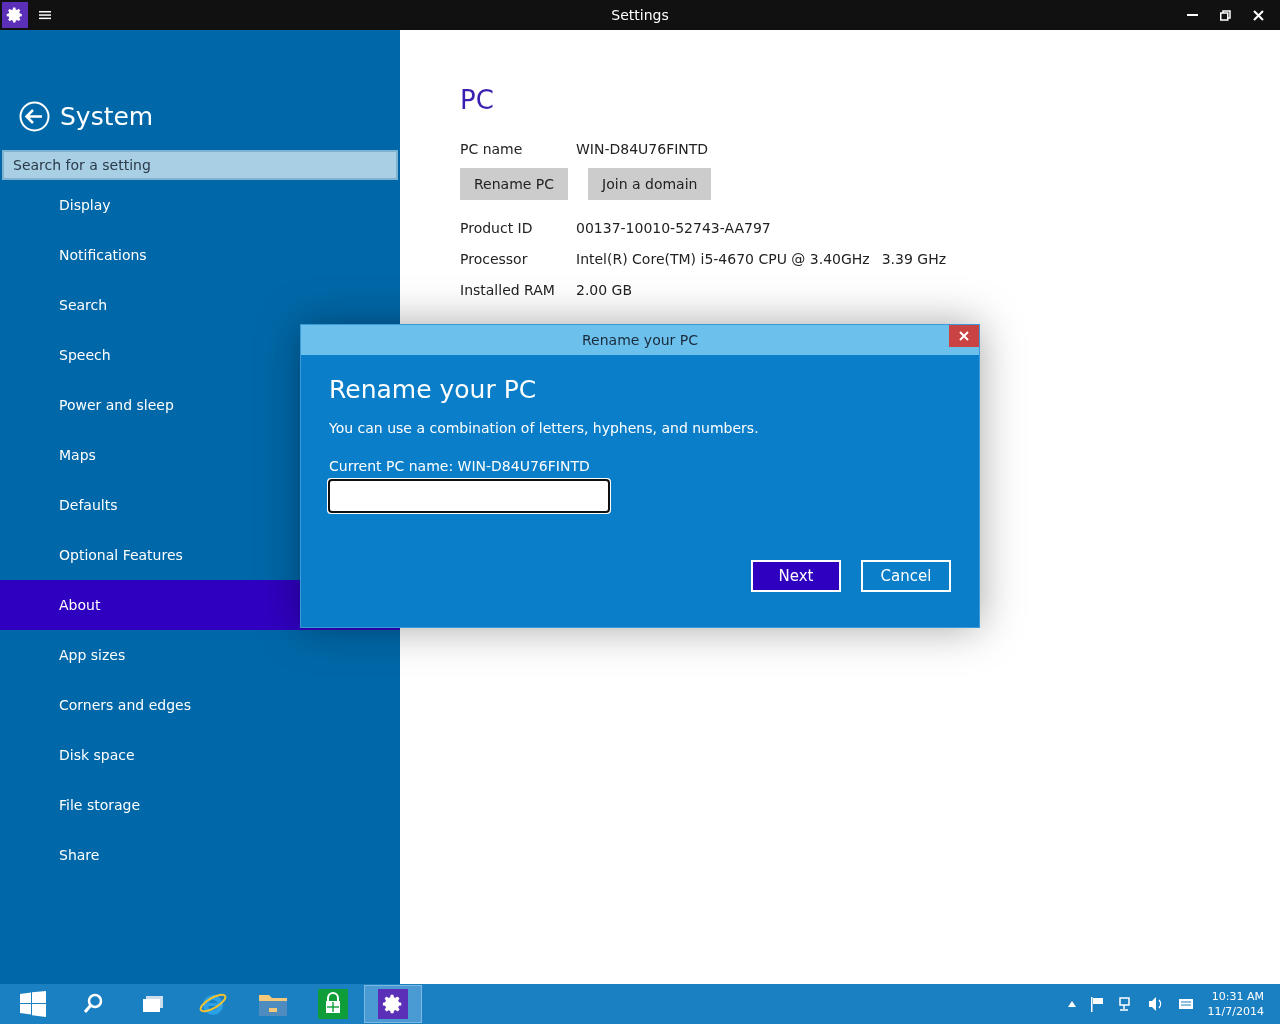  Describe the element at coordinates (34, 116) in the screenshot. I see `back-icon` at that location.